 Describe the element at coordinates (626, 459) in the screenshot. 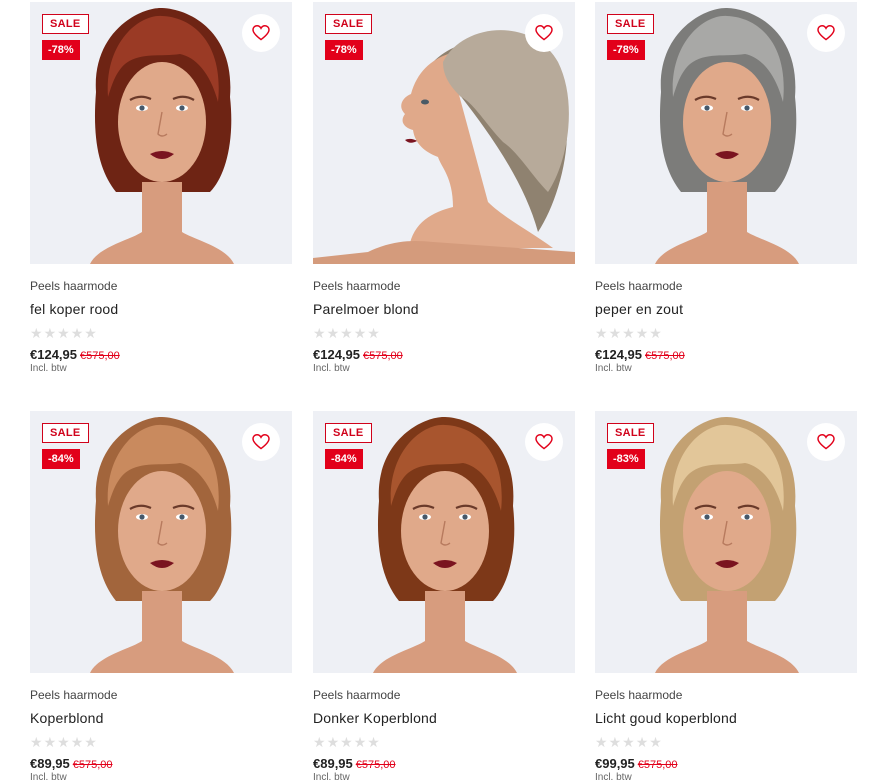

I see `discount-badge: -83%` at that location.